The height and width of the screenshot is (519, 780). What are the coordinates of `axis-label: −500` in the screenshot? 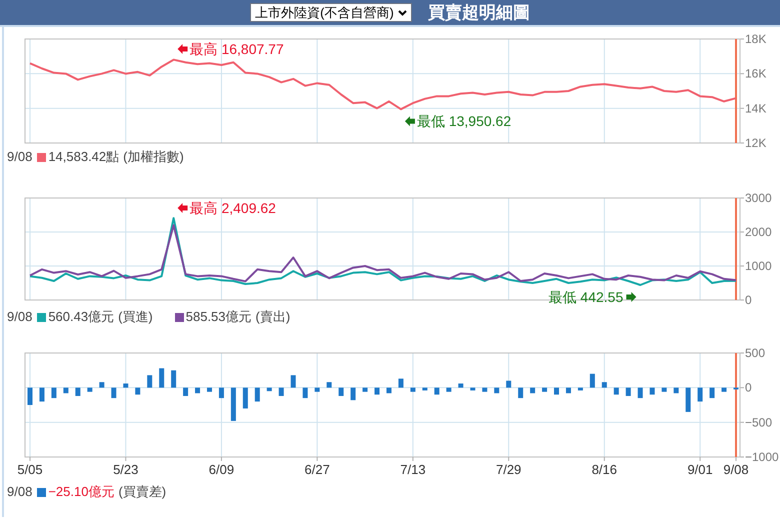 It's located at (758, 422).